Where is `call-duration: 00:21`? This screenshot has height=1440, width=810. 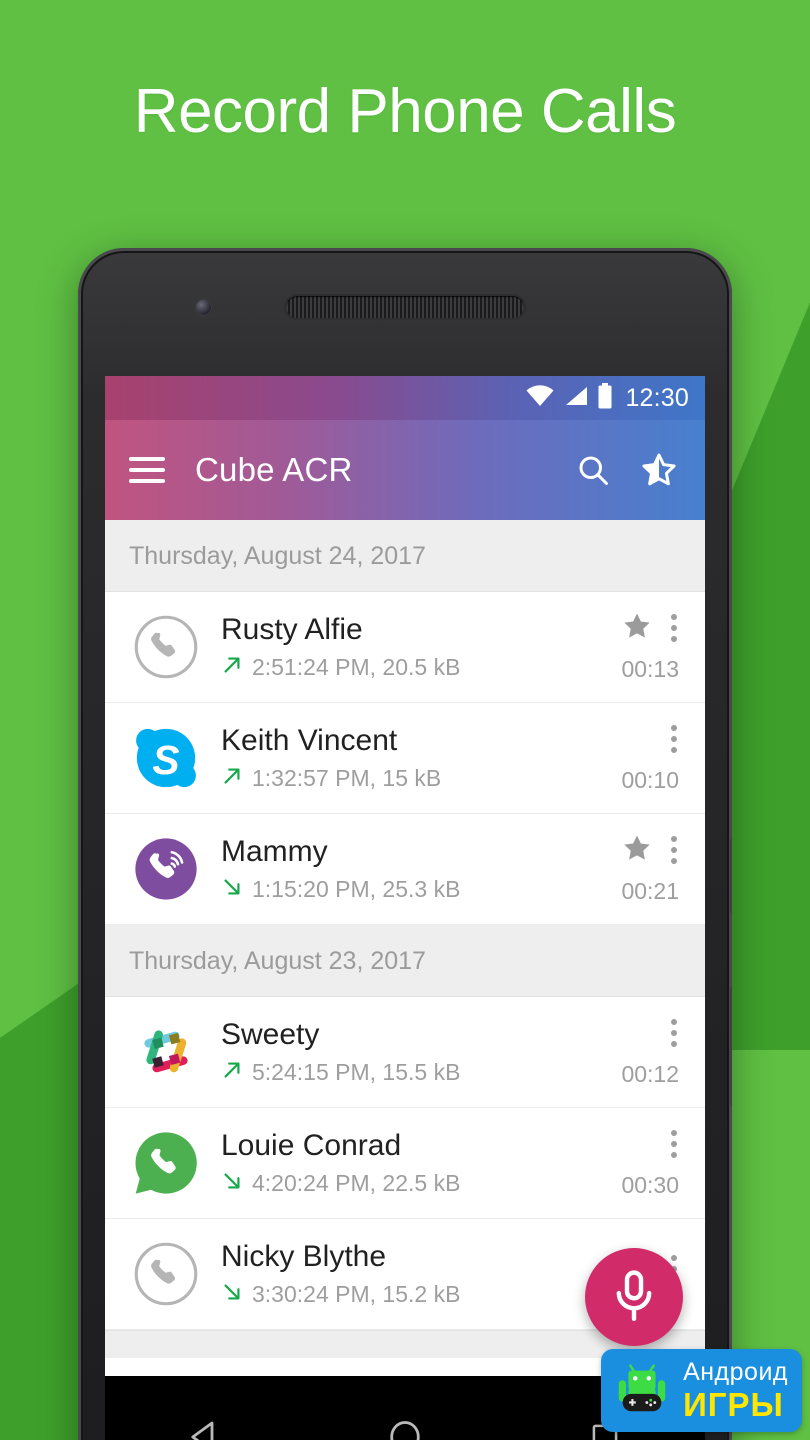 call-duration: 00:21 is located at coordinates (650, 891).